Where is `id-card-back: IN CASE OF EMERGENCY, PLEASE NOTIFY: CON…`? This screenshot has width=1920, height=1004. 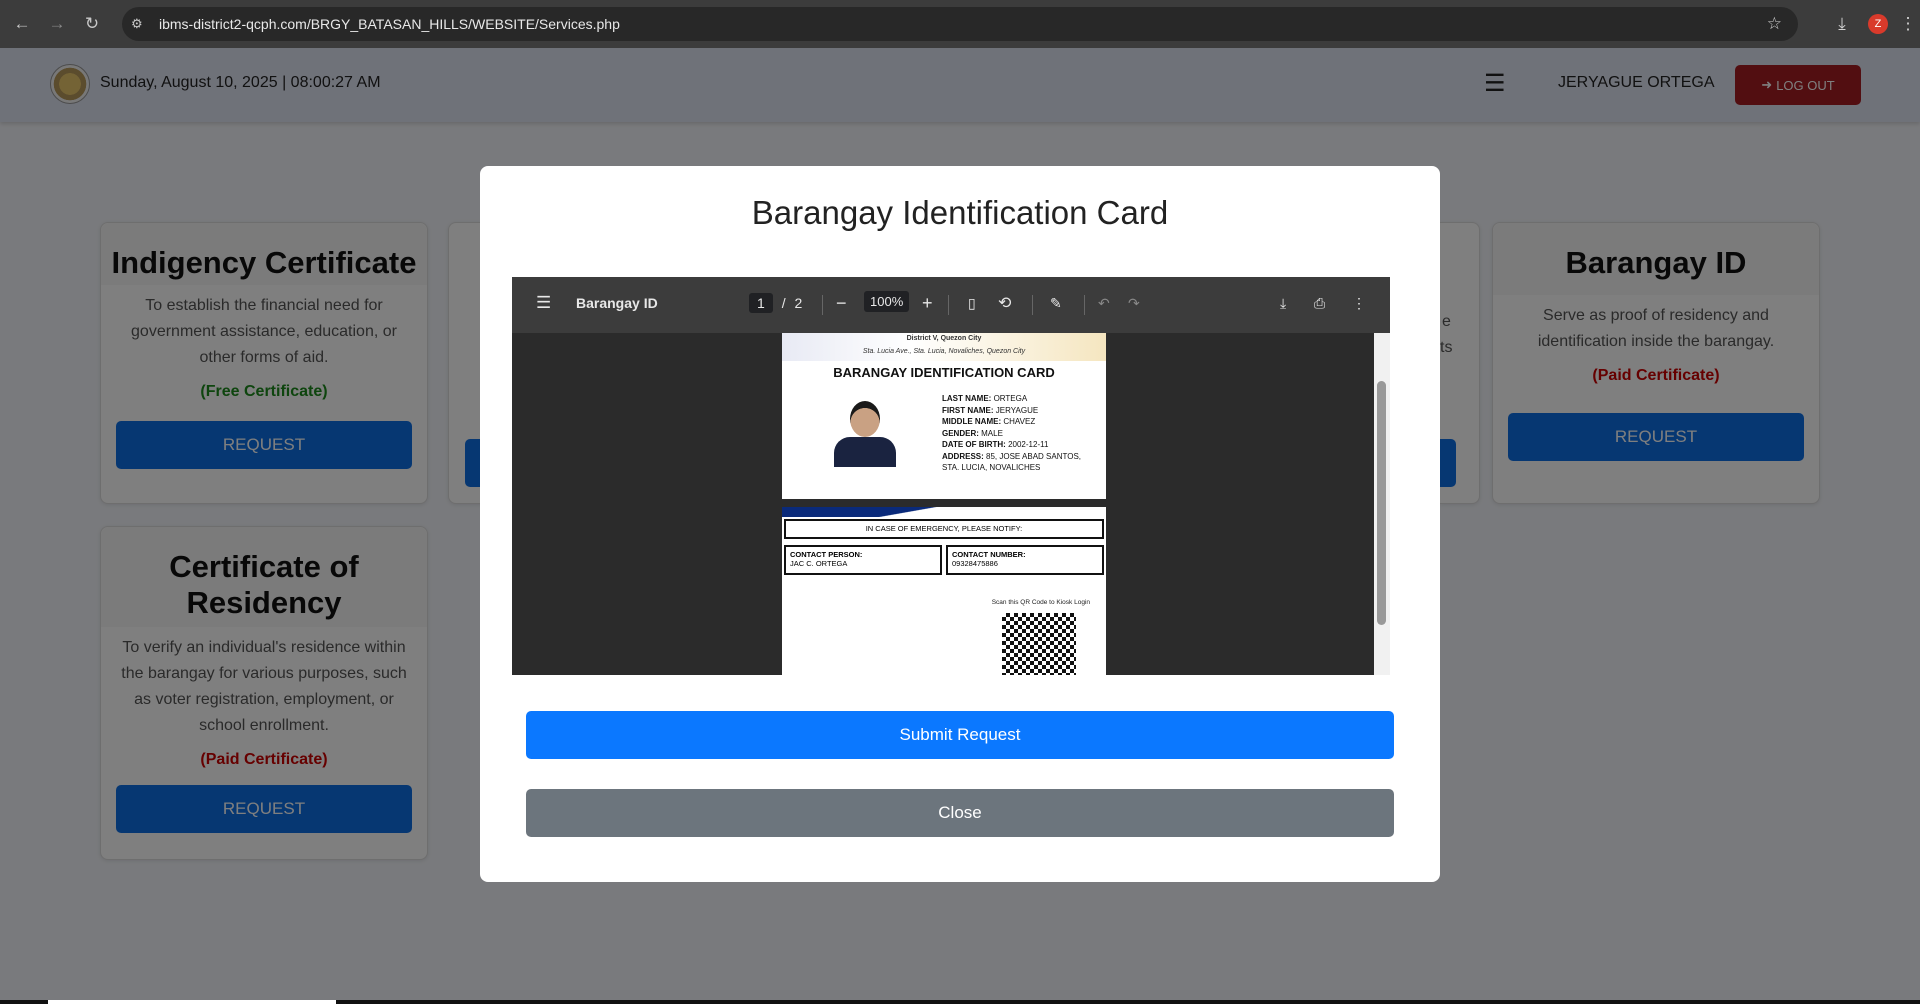 id-card-back: IN CASE OF EMERGENCY, PLEASE NOTIFY: CON… is located at coordinates (944, 591).